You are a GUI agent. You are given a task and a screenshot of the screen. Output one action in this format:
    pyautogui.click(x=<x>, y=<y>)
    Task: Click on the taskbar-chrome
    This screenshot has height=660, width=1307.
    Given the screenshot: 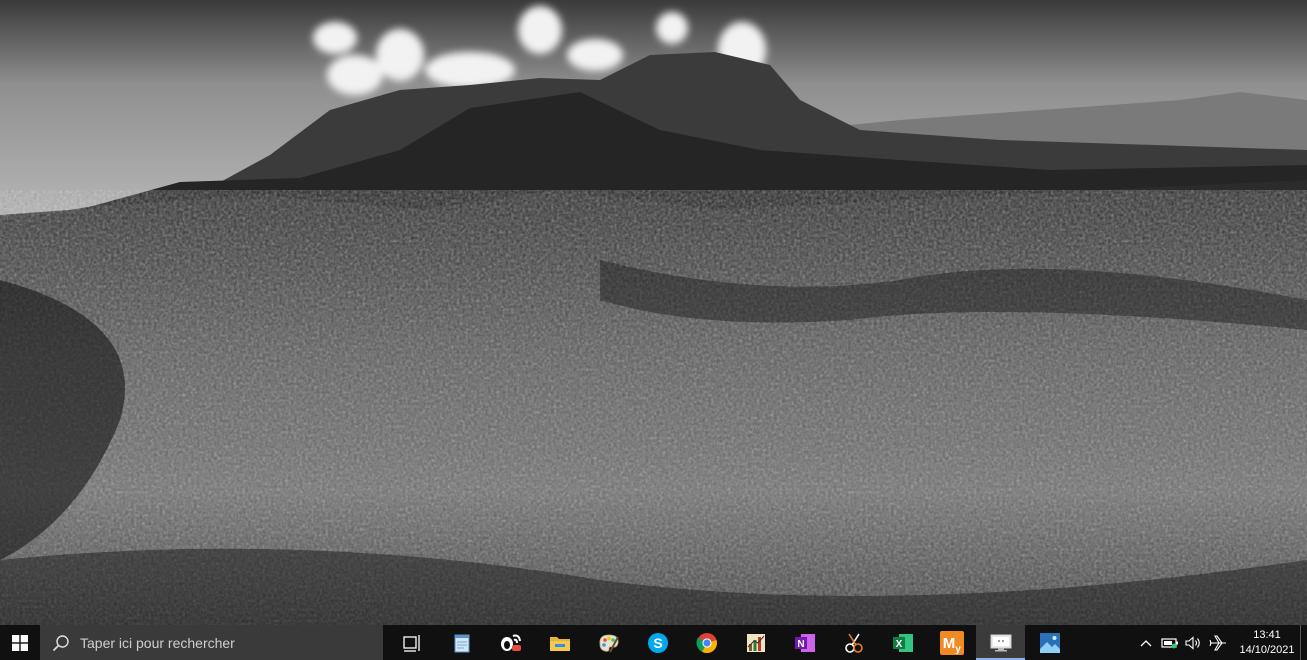 What is the action you would take?
    pyautogui.click(x=706, y=642)
    